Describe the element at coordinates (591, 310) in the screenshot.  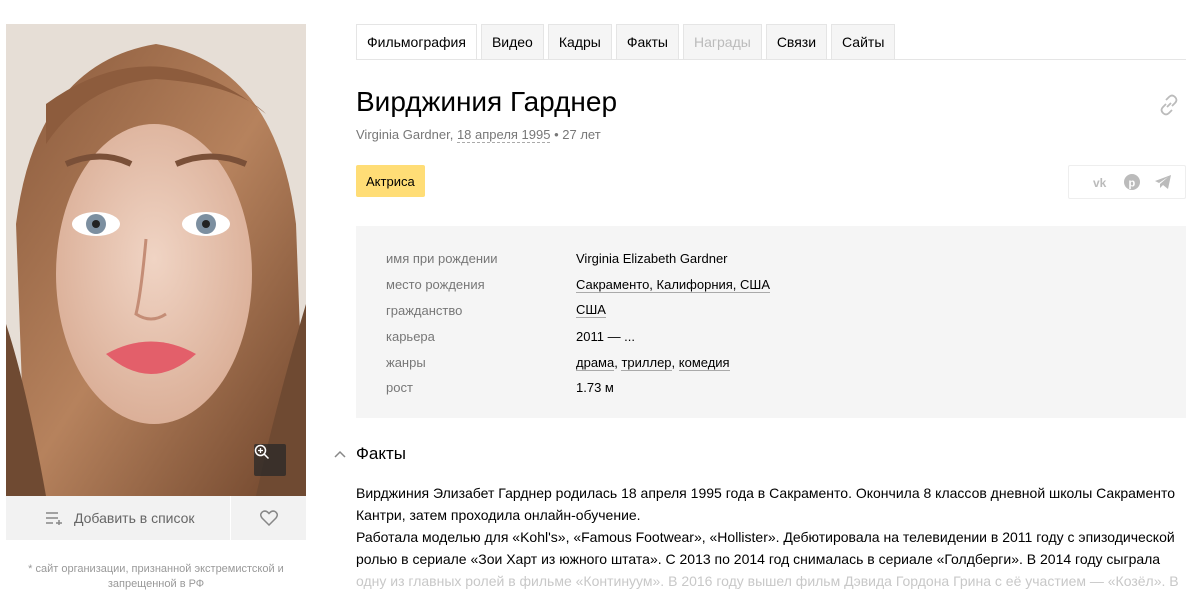
I see `citizenship-link: США` at that location.